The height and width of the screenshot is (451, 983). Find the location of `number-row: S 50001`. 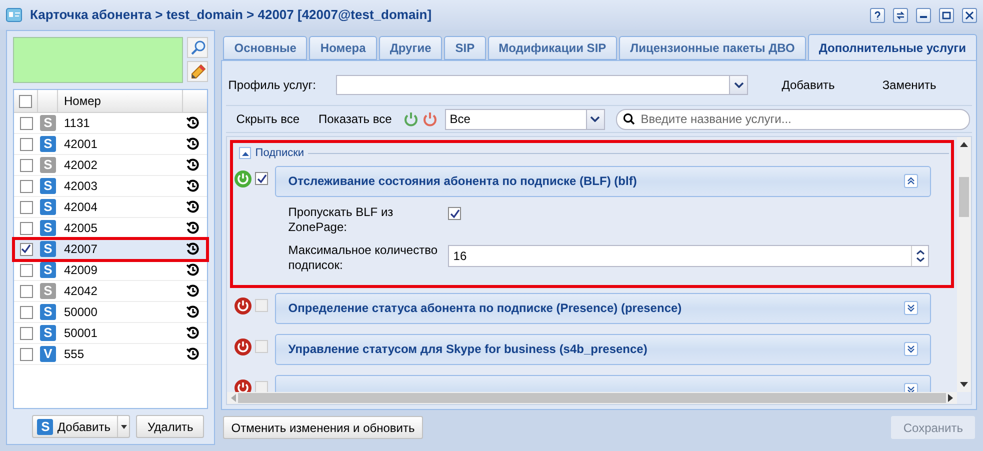

number-row: S 50001 is located at coordinates (111, 333).